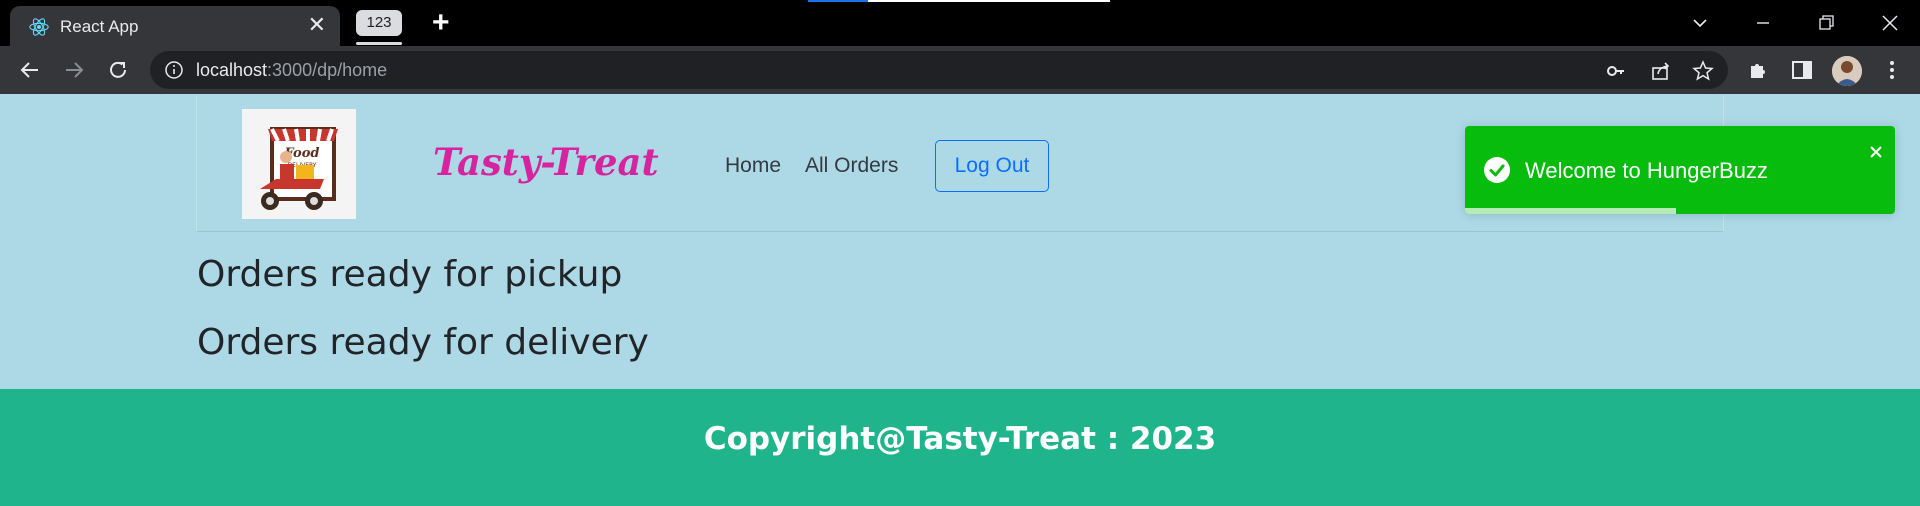 The image size is (1920, 506). Describe the element at coordinates (1497, 170) in the screenshot. I see `check-circle-icon` at that location.